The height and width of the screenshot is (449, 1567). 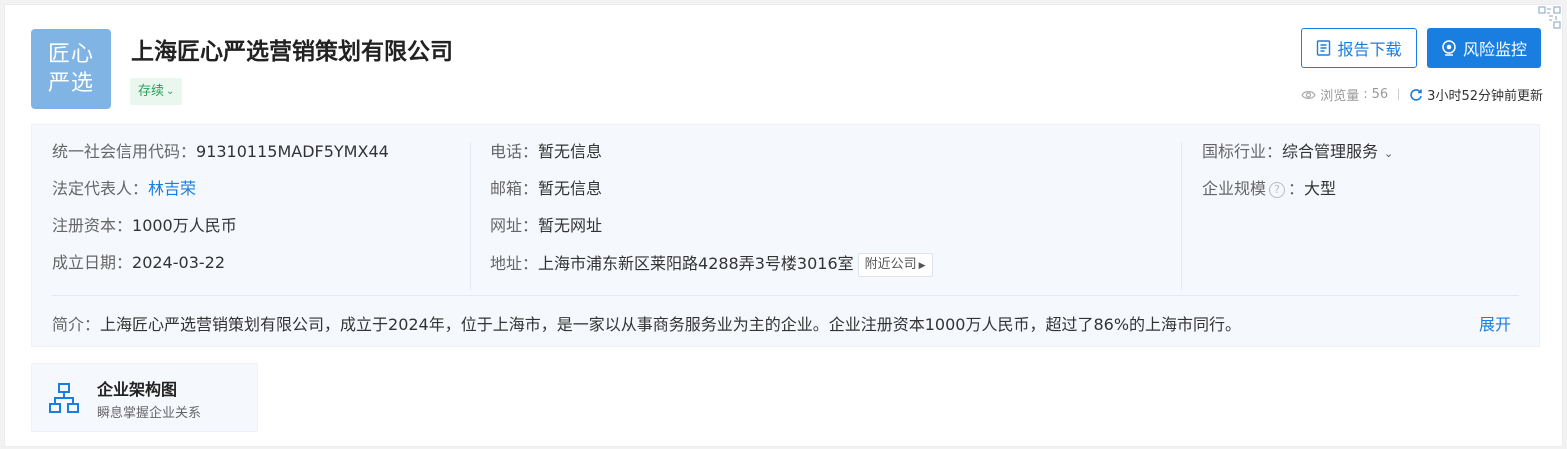 I want to click on capital-row: 注册资本：1000万人民币, so click(x=220, y=234).